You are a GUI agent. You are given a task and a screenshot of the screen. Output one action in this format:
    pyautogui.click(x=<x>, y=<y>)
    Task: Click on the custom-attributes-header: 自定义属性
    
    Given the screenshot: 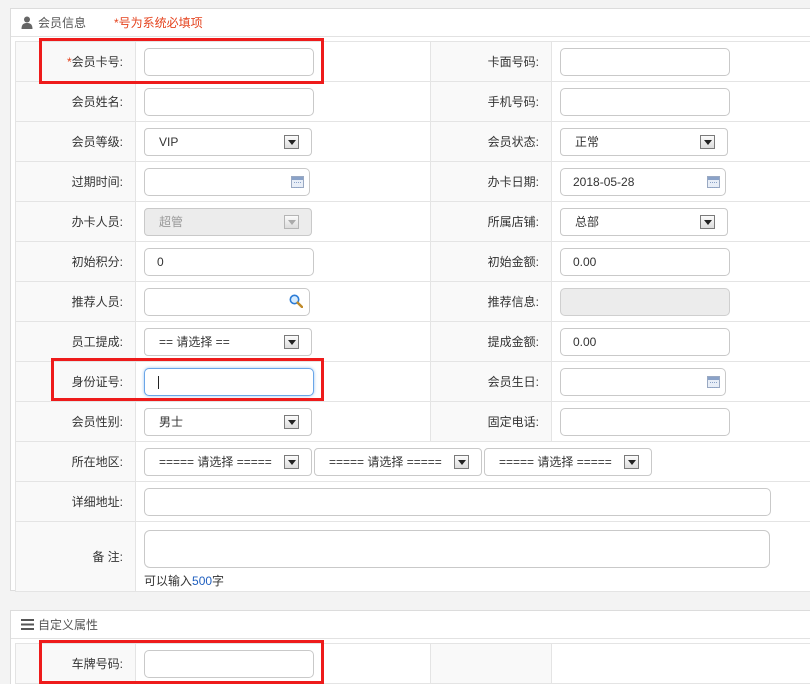 What is the action you would take?
    pyautogui.click(x=410, y=625)
    